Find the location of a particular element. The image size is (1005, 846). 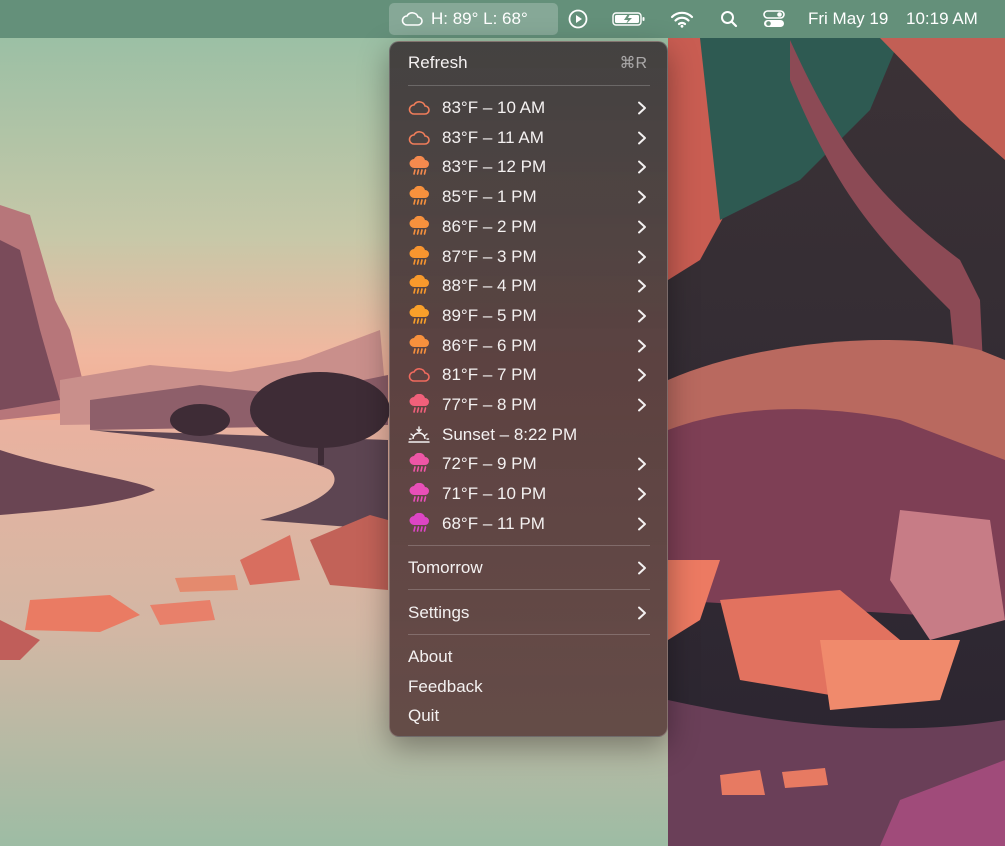

hourly-forecast-item: 77°F – 8 PM is located at coordinates (528, 405).